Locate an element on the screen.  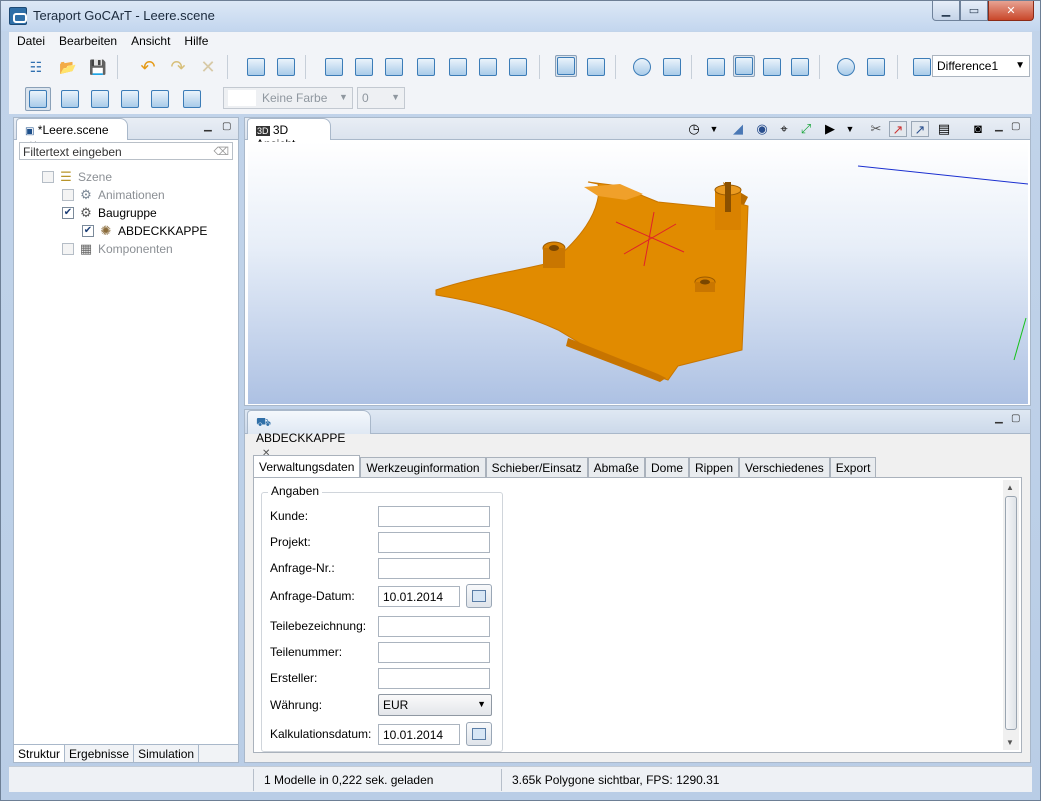
funnel-icon is located at coordinates (426, 67).